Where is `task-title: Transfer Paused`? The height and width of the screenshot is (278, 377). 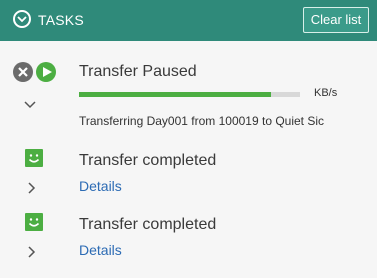 task-title: Transfer Paused is located at coordinates (138, 71).